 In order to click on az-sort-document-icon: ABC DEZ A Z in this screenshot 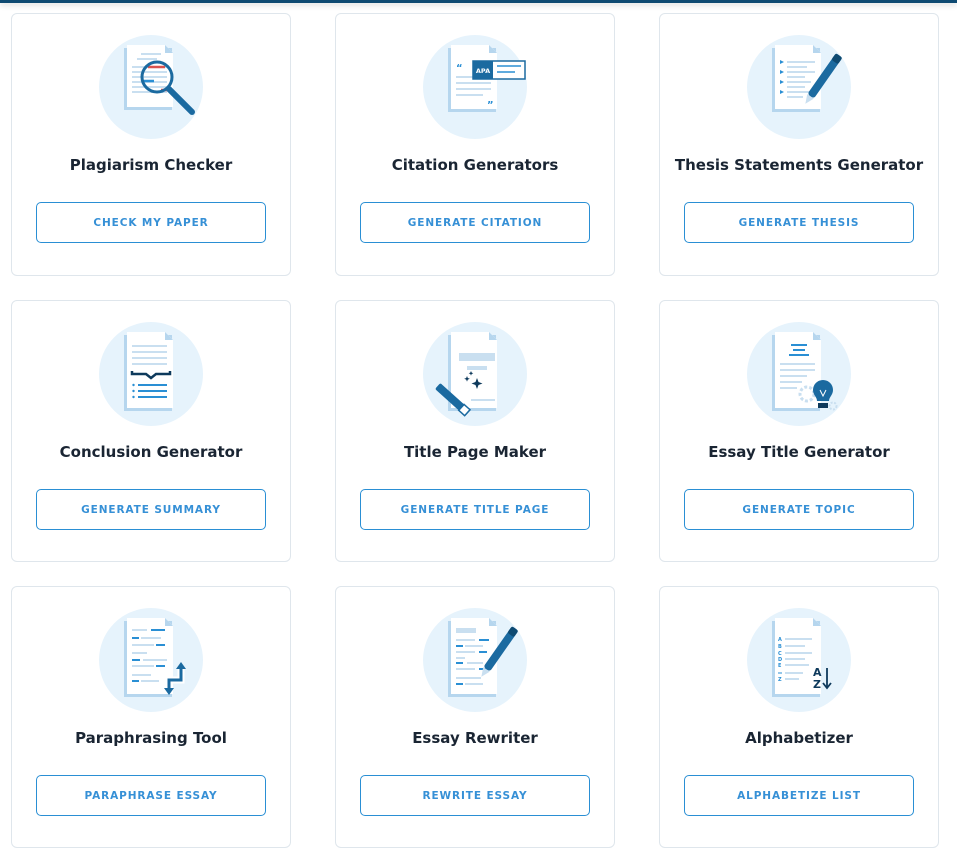, I will do `click(799, 660)`.